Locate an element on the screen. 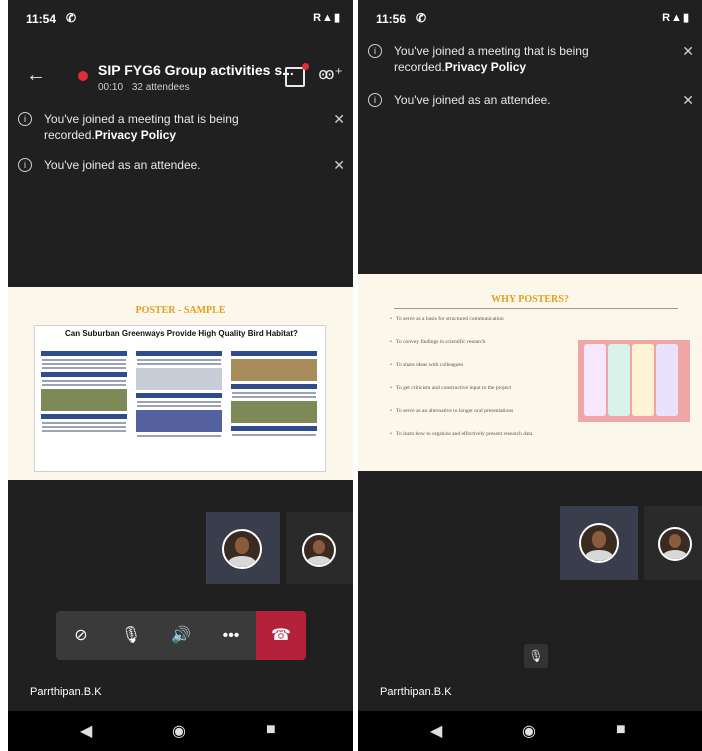 This screenshot has width=702, height=751. status-bar: 11:56 ✆ R▲▮ is located at coordinates (530, 20).